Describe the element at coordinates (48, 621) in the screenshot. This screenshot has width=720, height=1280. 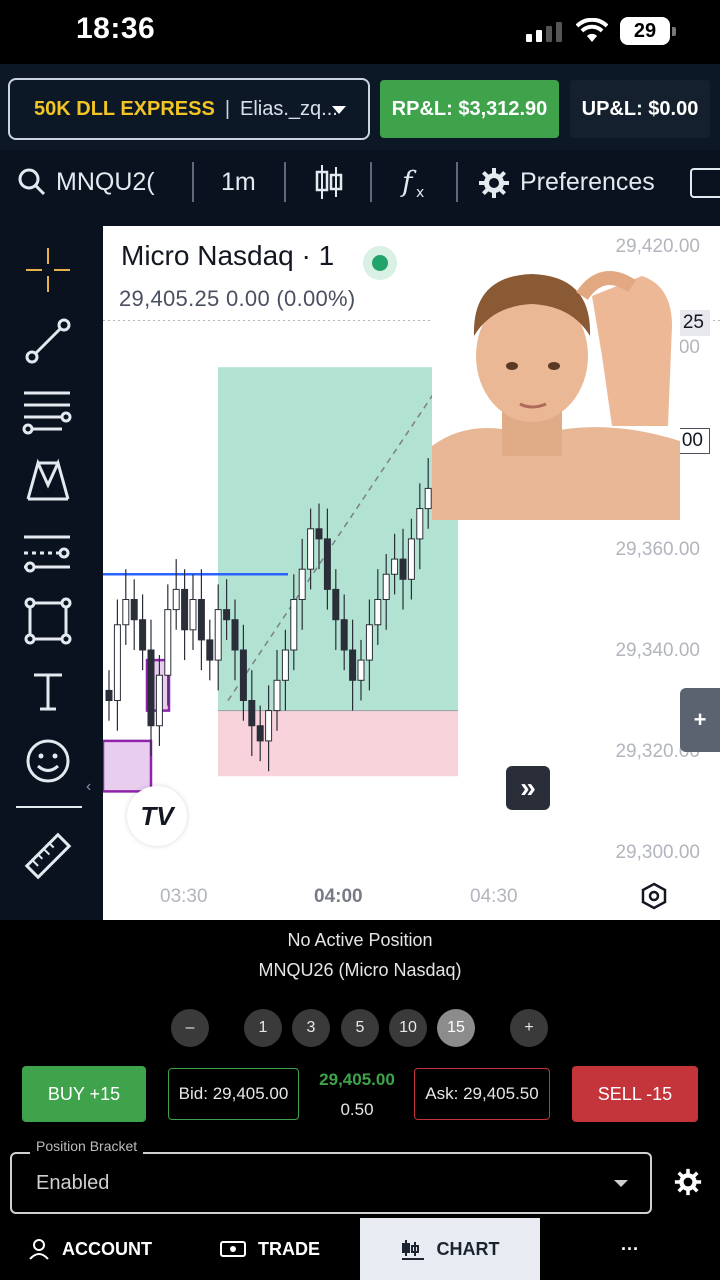
I see `rectangle-icon` at that location.